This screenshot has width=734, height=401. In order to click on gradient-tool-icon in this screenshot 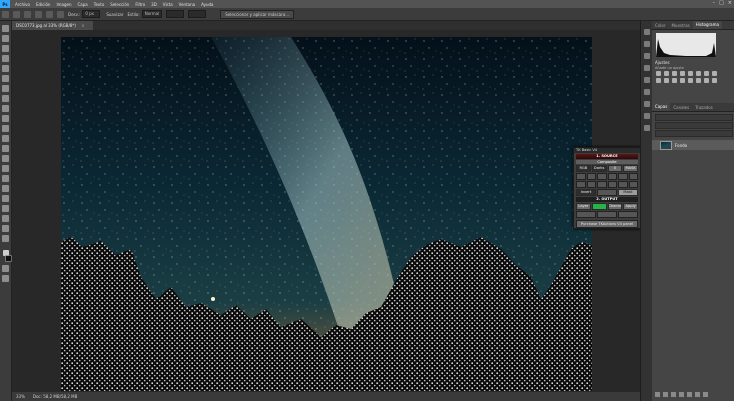, I will do `click(5, 148)`.